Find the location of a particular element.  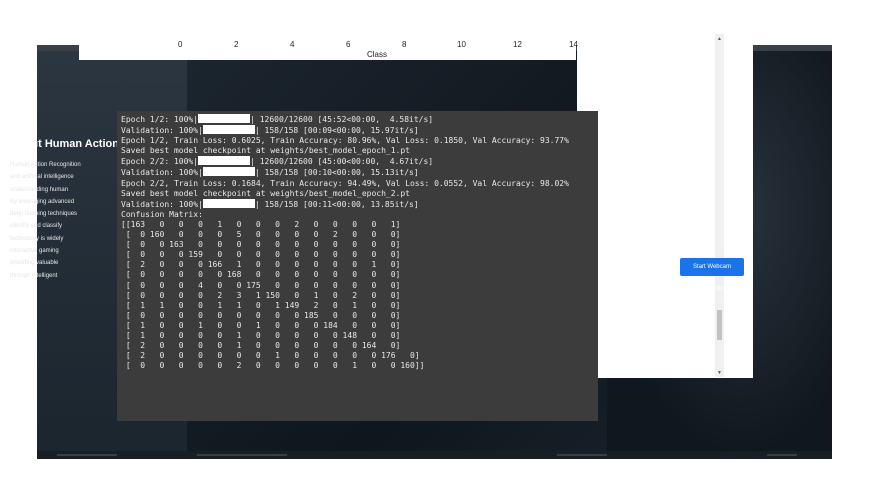

matrix-row: [[163 0 0 0 1 0 0 0 2 0 0 0 0 1] is located at coordinates (261, 224).